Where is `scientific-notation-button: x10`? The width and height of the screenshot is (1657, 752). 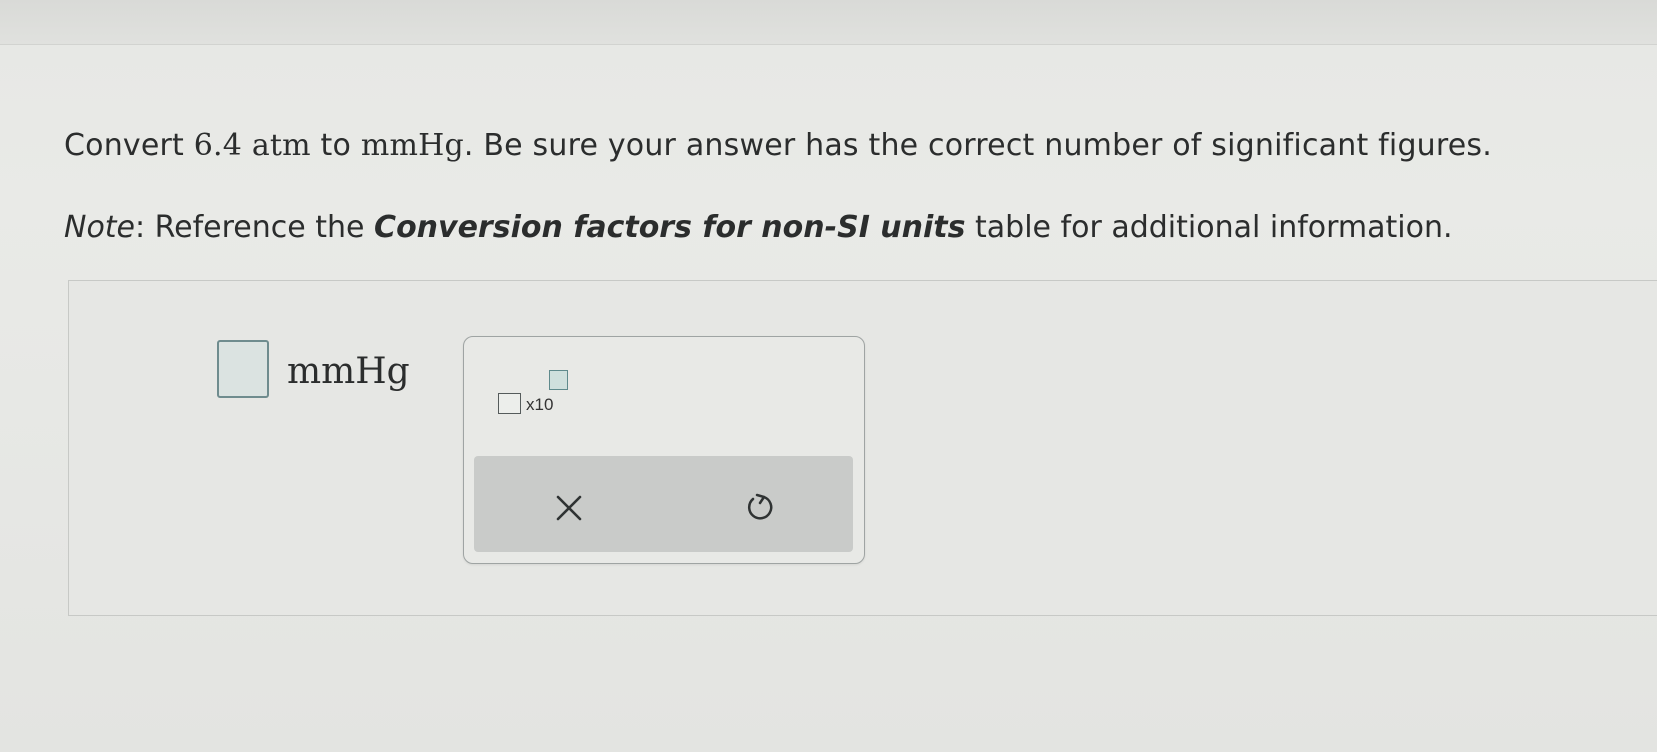 scientific-notation-button: x10 is located at coordinates (535, 392).